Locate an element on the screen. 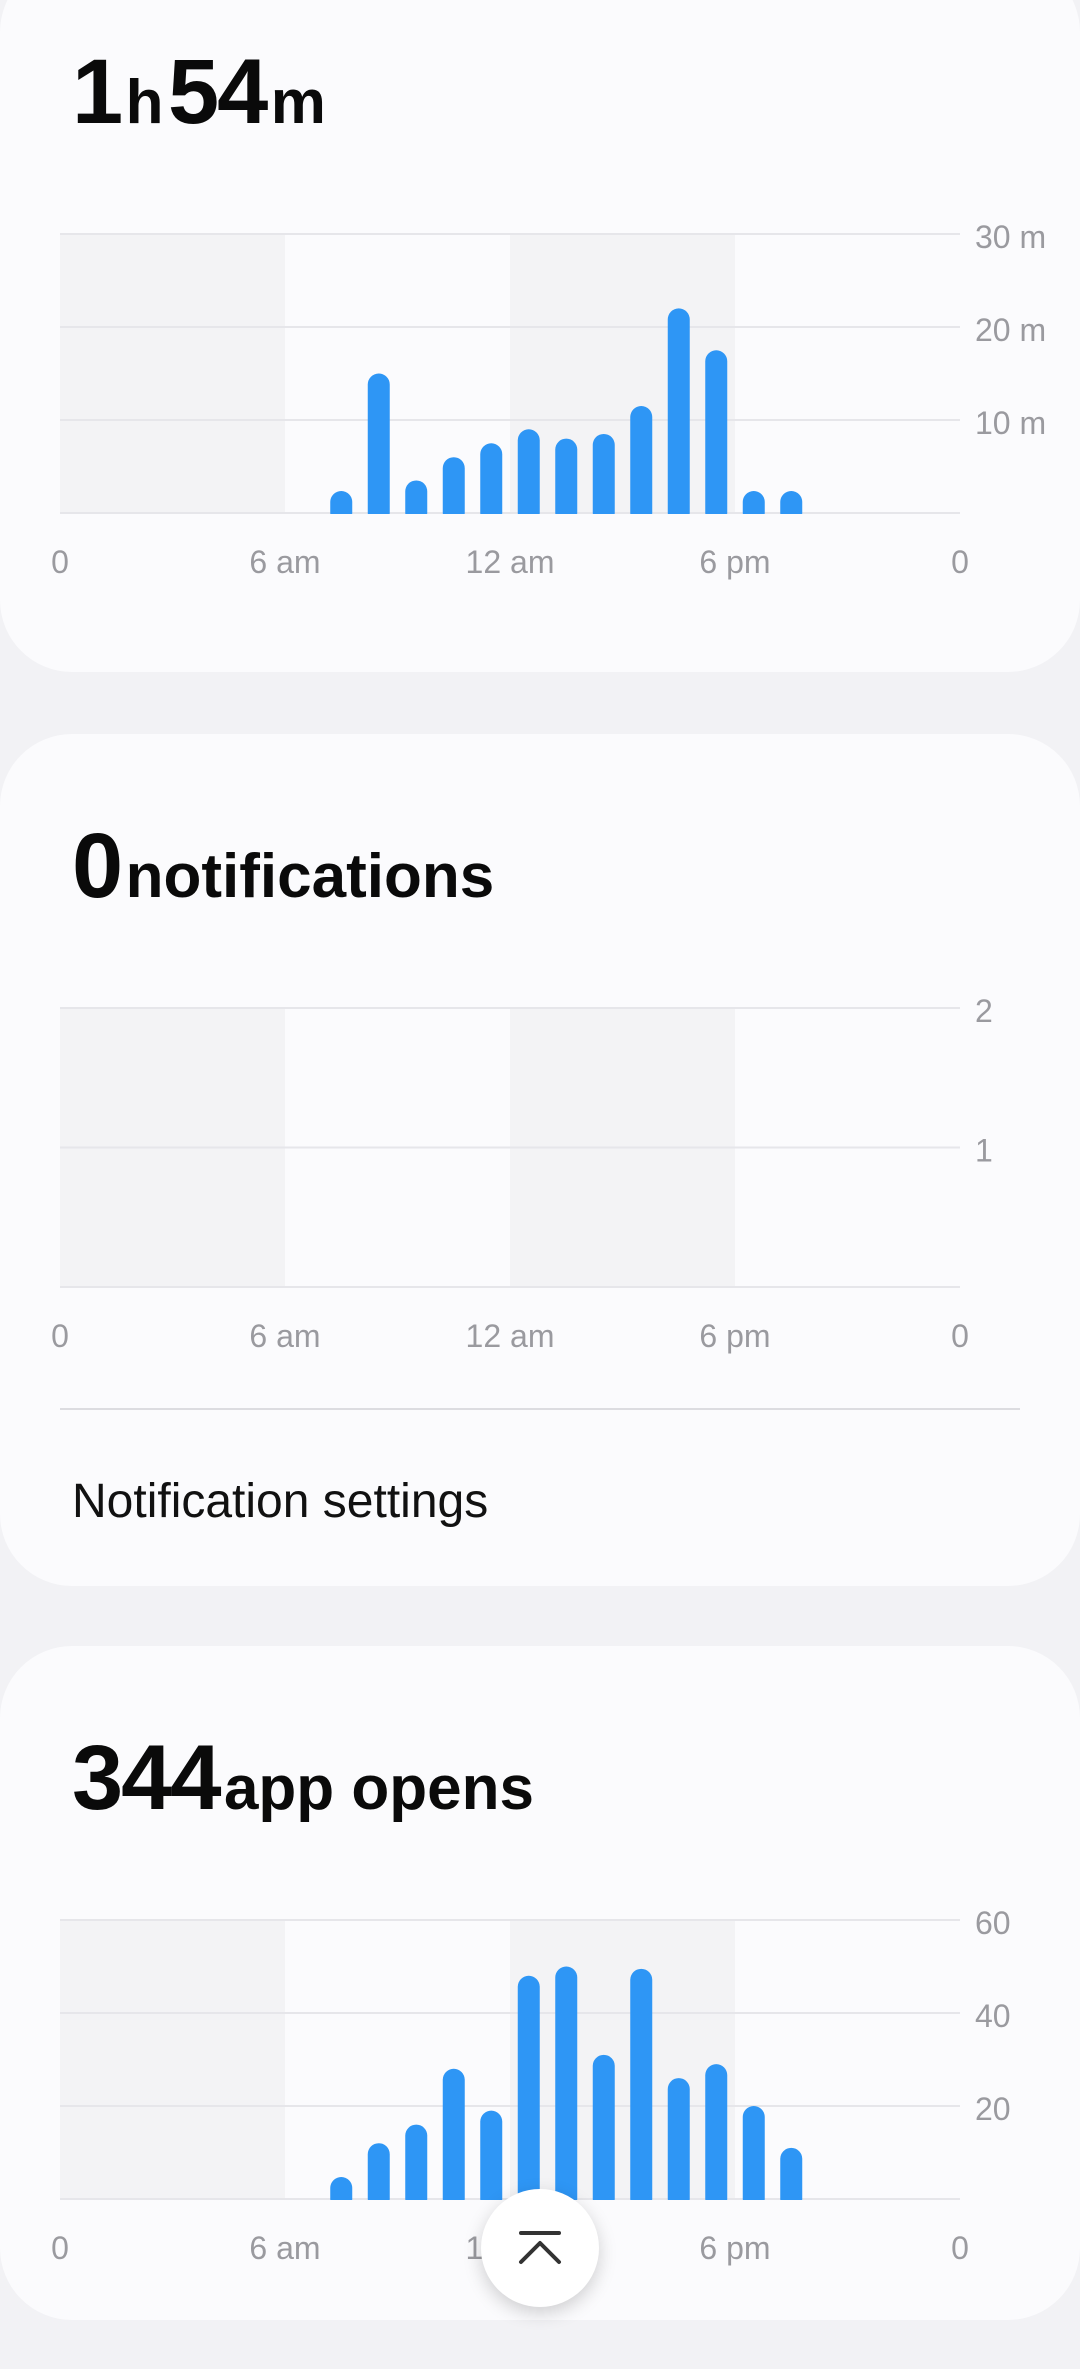  notifications-label: notifications is located at coordinates (310, 876).